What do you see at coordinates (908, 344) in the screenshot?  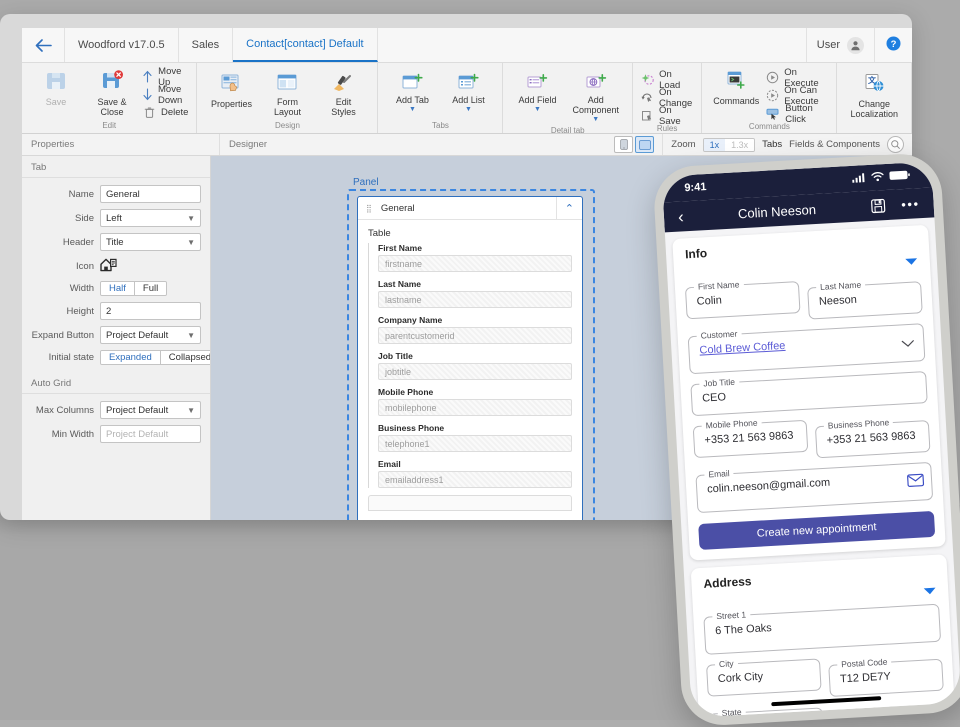 I see `chevron-down-icon` at bounding box center [908, 344].